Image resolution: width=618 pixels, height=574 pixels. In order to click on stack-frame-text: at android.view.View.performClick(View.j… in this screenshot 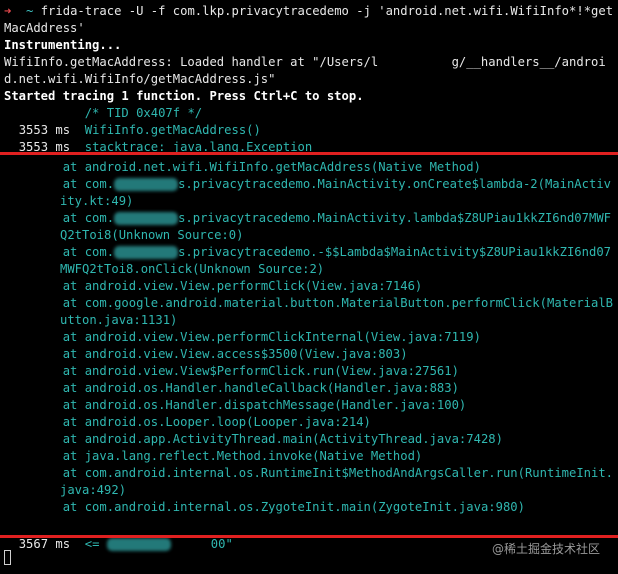, I will do `click(242, 286)`.